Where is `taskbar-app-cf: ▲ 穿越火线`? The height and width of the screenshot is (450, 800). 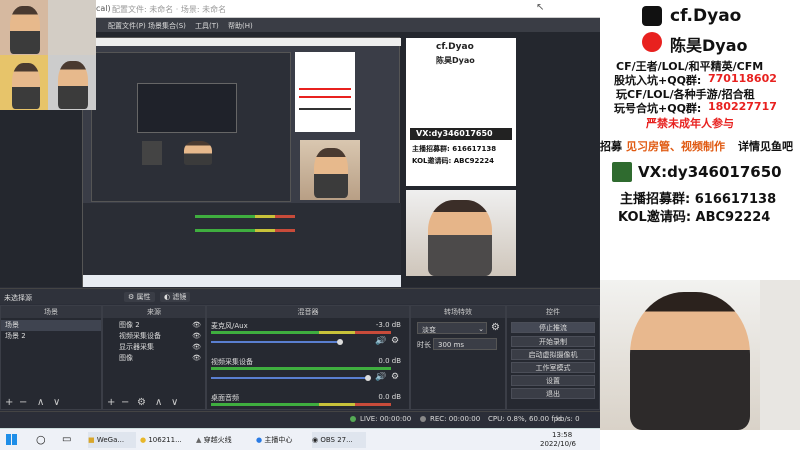
taskbar-app-cf: ▲ 穿越火线 is located at coordinates (224, 440).